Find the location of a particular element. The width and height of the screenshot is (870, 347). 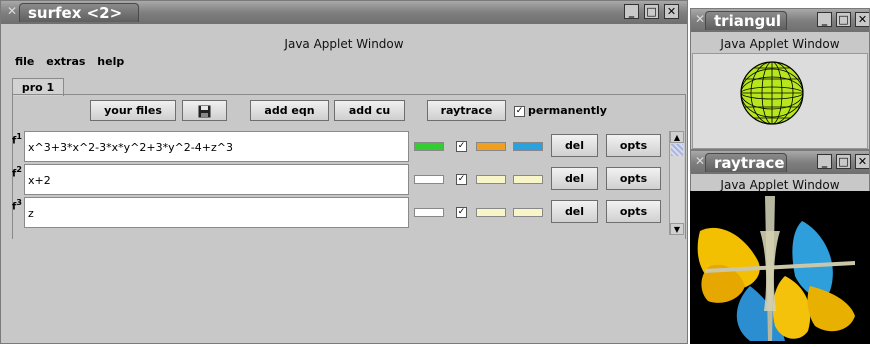

save-button is located at coordinates (204, 110).